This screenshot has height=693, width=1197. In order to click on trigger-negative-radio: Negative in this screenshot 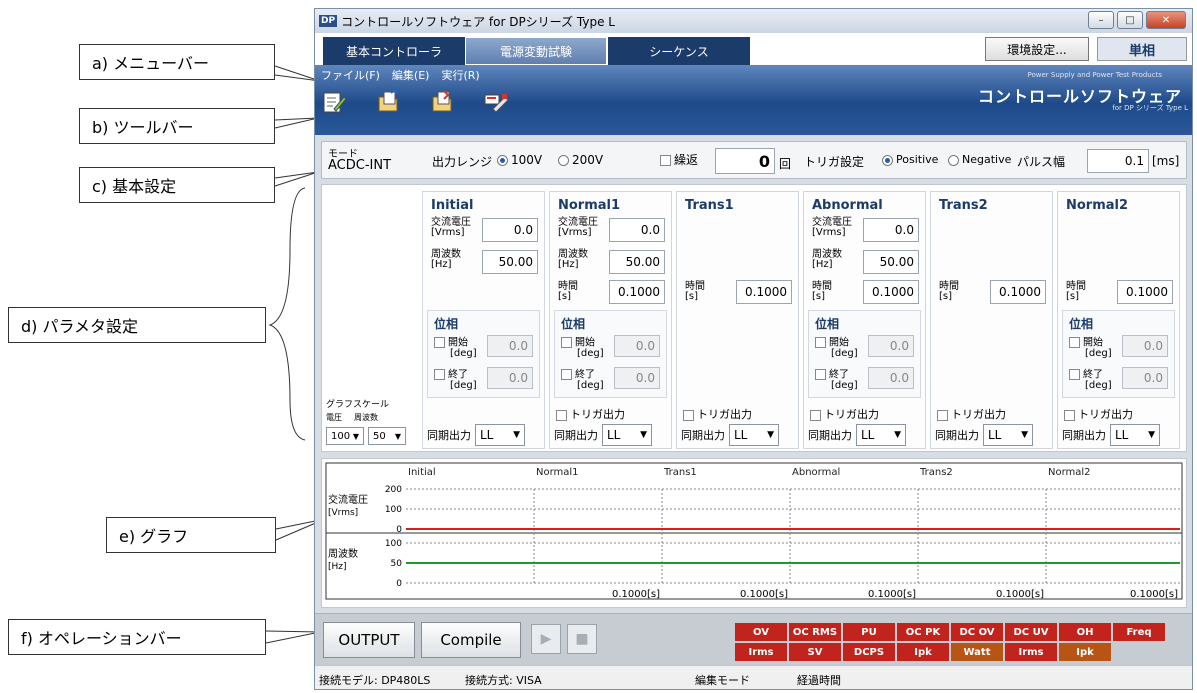, I will do `click(979, 159)`.